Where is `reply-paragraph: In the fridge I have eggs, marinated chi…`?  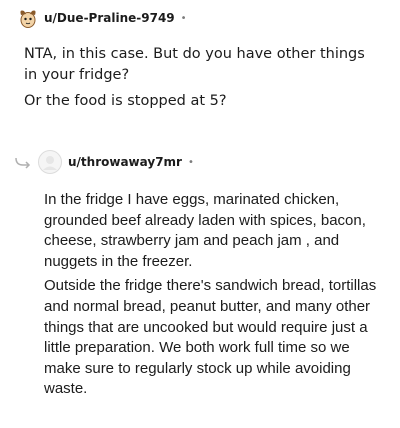 reply-paragraph: In the fridge I have eggs, marinated chi… is located at coordinates (205, 230).